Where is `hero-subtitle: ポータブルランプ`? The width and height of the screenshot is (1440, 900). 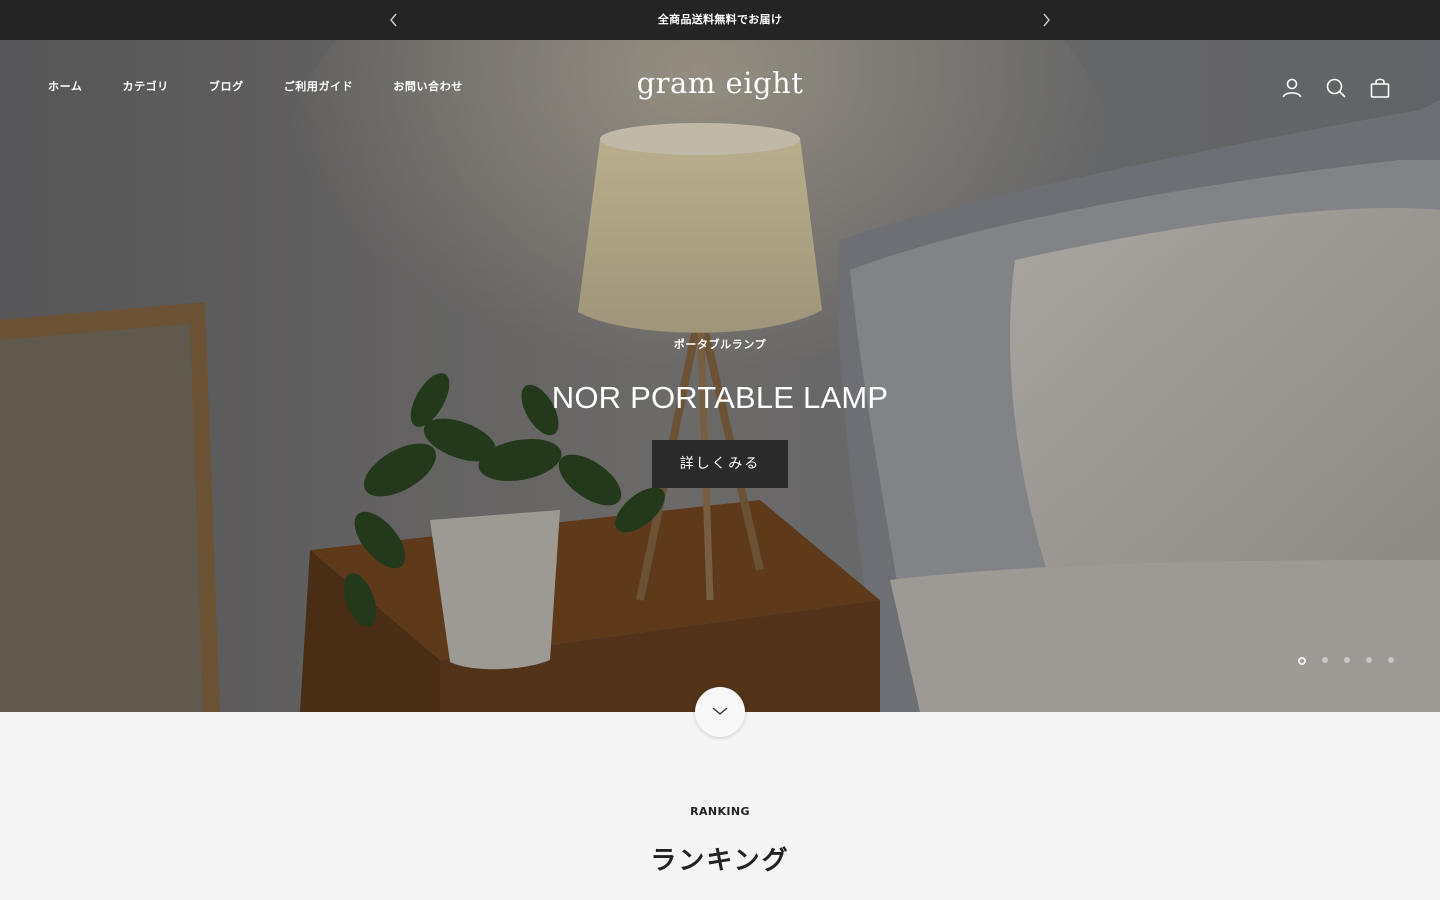
hero-subtitle: ポータブルランプ is located at coordinates (720, 344).